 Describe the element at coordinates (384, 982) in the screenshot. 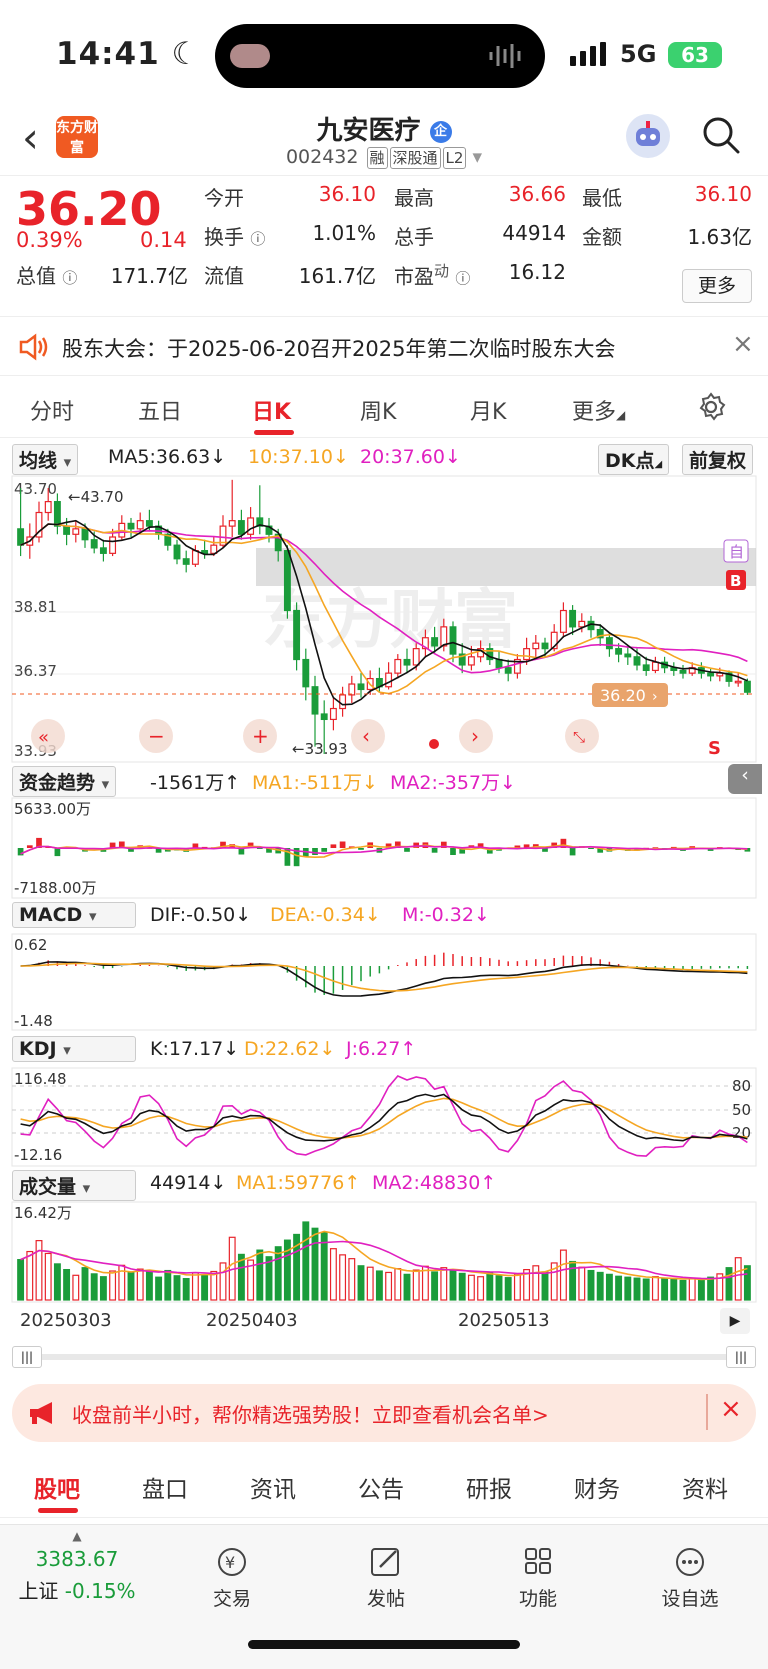

I see `macd-chart: 0.62 -1.48` at that location.